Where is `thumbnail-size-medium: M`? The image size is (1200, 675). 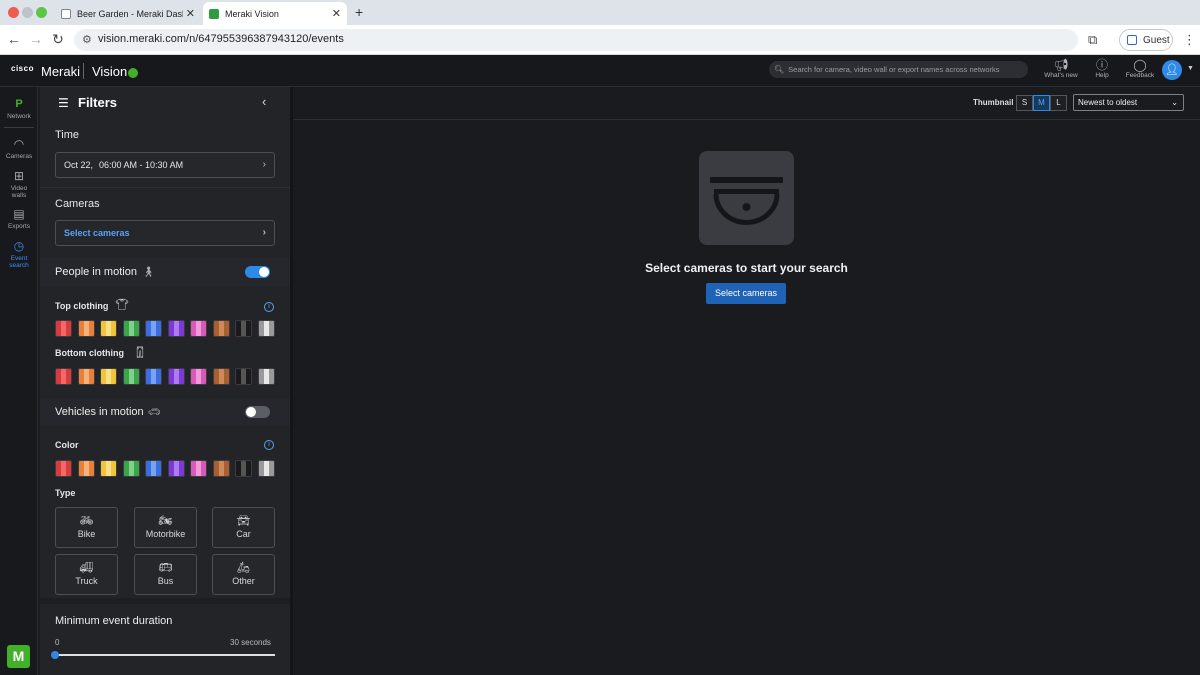 thumbnail-size-medium: M is located at coordinates (1041, 103).